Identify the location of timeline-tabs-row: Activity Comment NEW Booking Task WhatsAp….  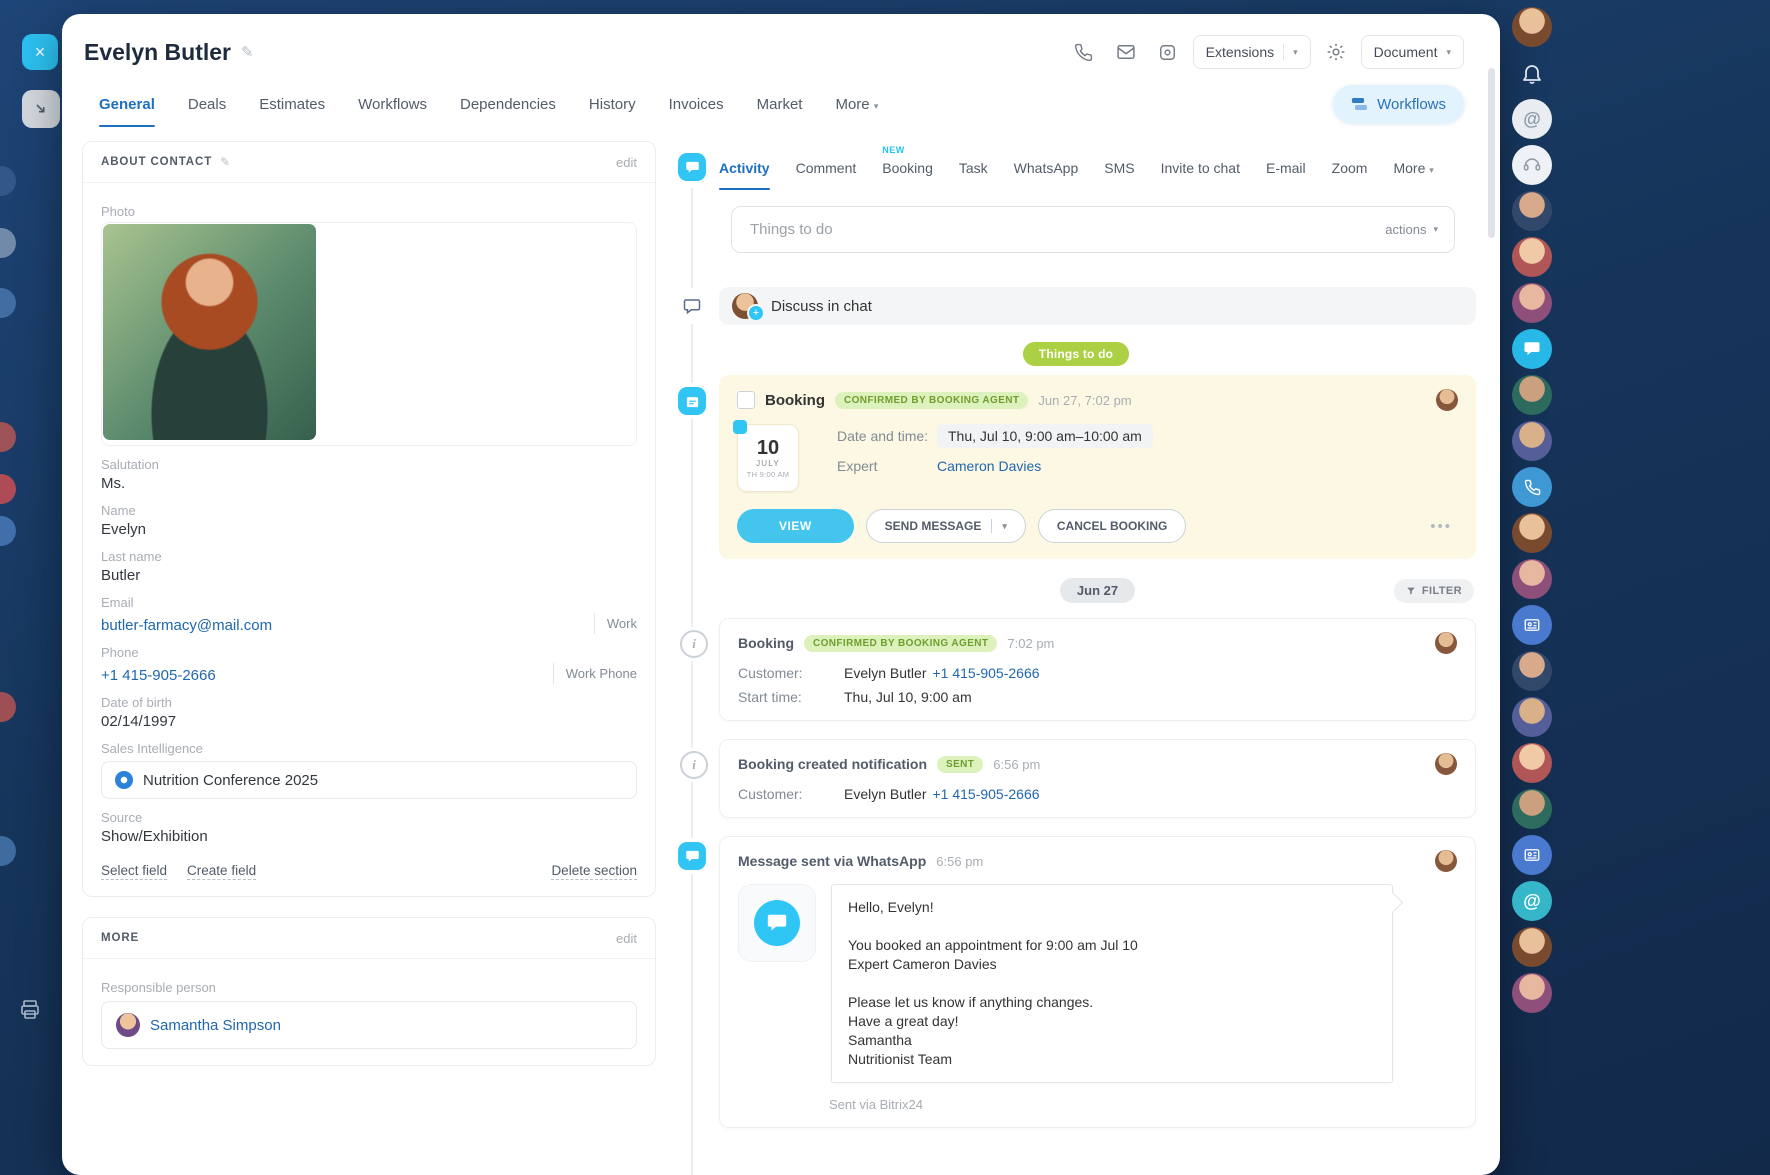
(1076, 167).